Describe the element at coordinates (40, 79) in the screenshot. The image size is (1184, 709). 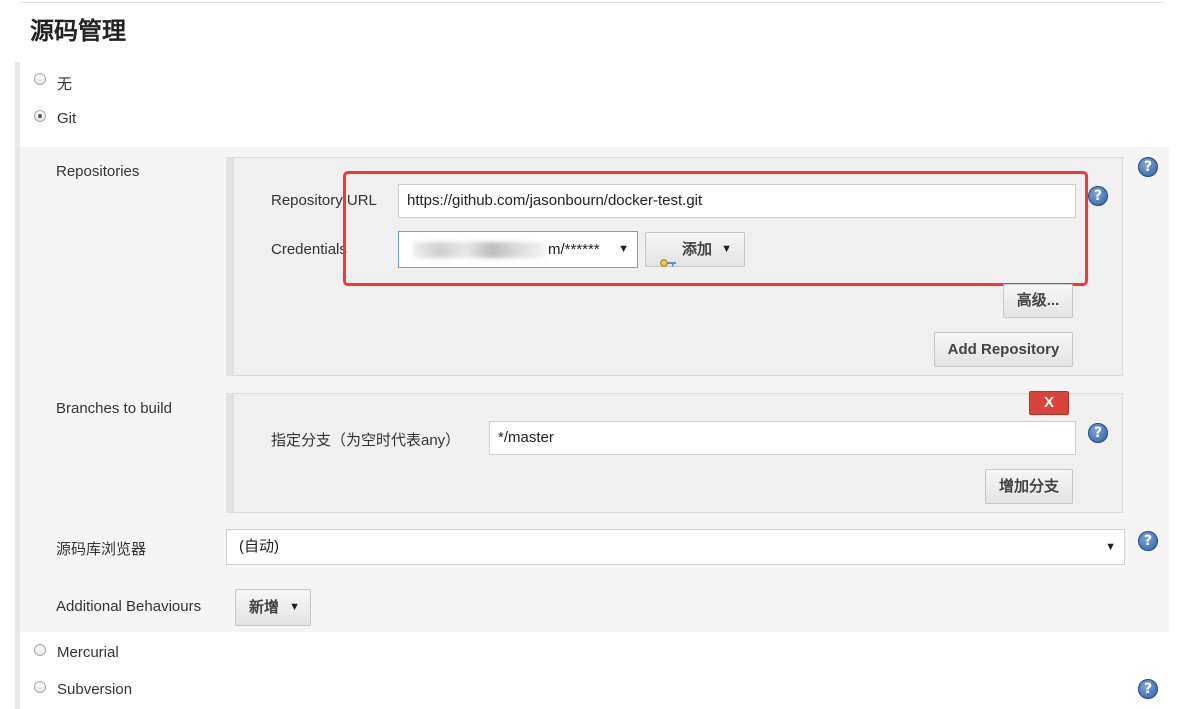
I see `scm-none-radio` at that location.